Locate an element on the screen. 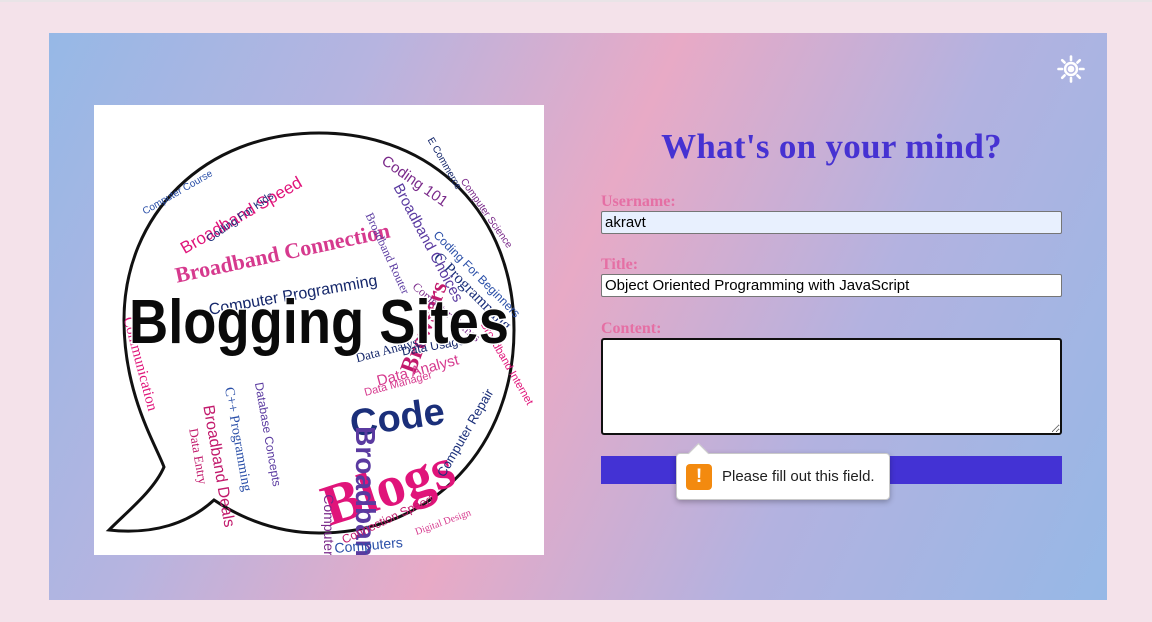 The height and width of the screenshot is (622, 1152). warning-icon: ! is located at coordinates (699, 476).